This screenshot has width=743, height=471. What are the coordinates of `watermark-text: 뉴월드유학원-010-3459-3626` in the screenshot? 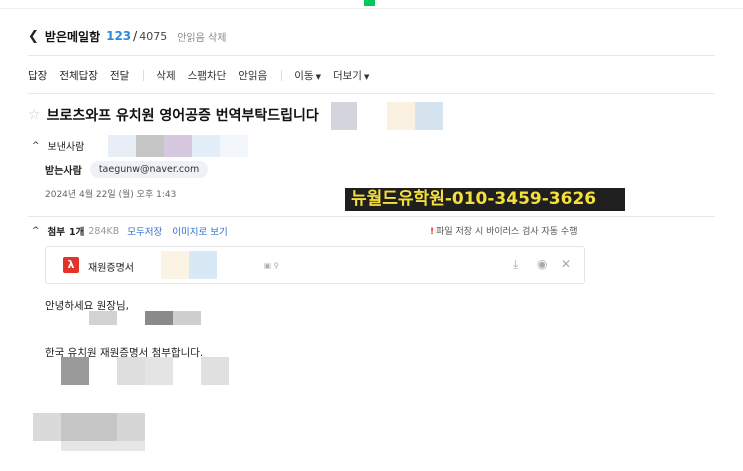 It's located at (485, 199).